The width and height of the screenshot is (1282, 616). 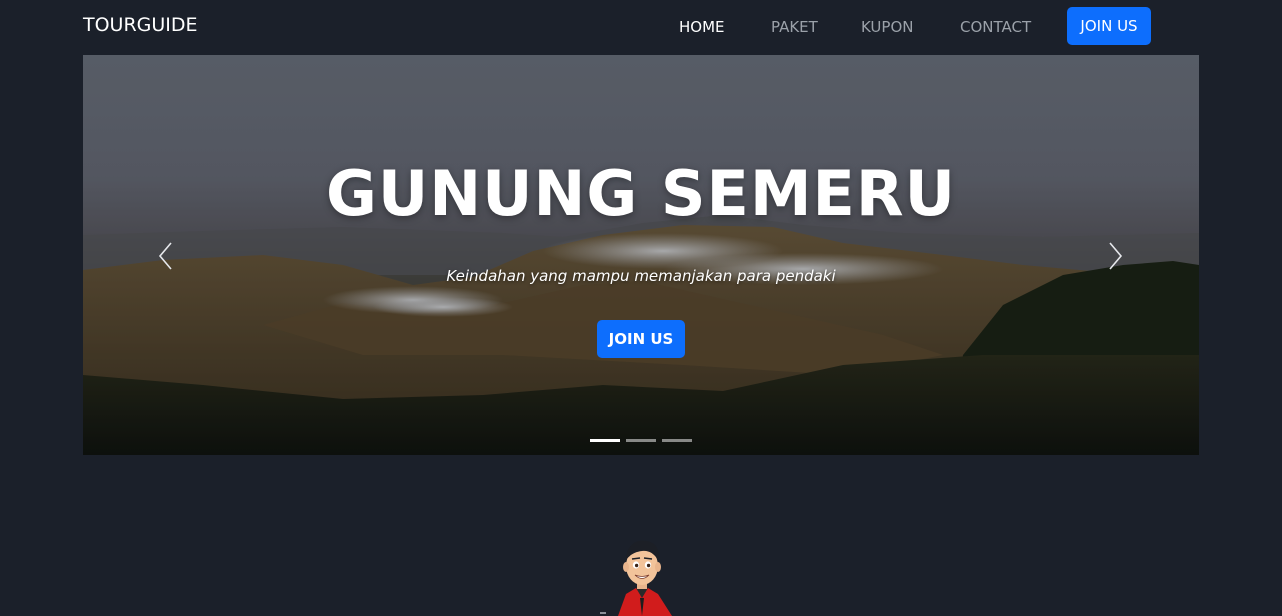 I want to click on carousel-indicators, so click(x=645, y=441).